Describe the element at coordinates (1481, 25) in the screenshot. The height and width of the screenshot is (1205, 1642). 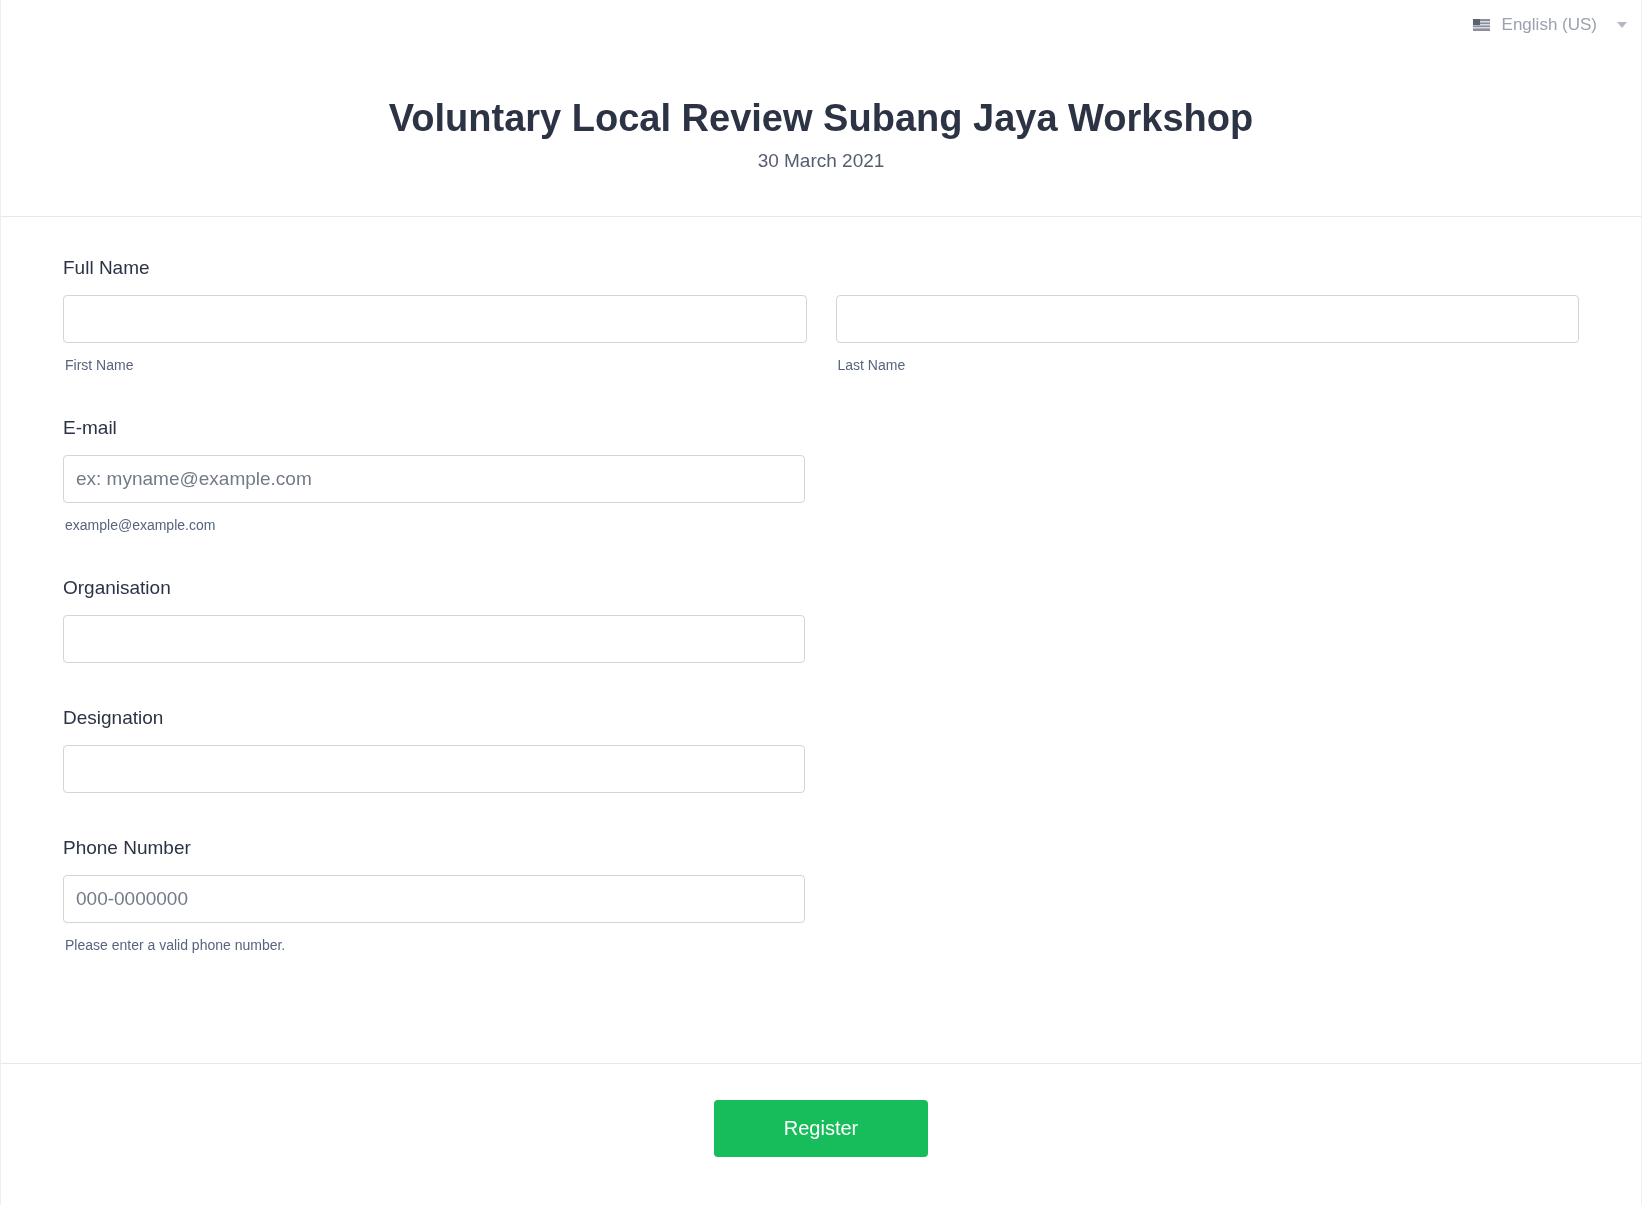
I see `flag-icon` at that location.